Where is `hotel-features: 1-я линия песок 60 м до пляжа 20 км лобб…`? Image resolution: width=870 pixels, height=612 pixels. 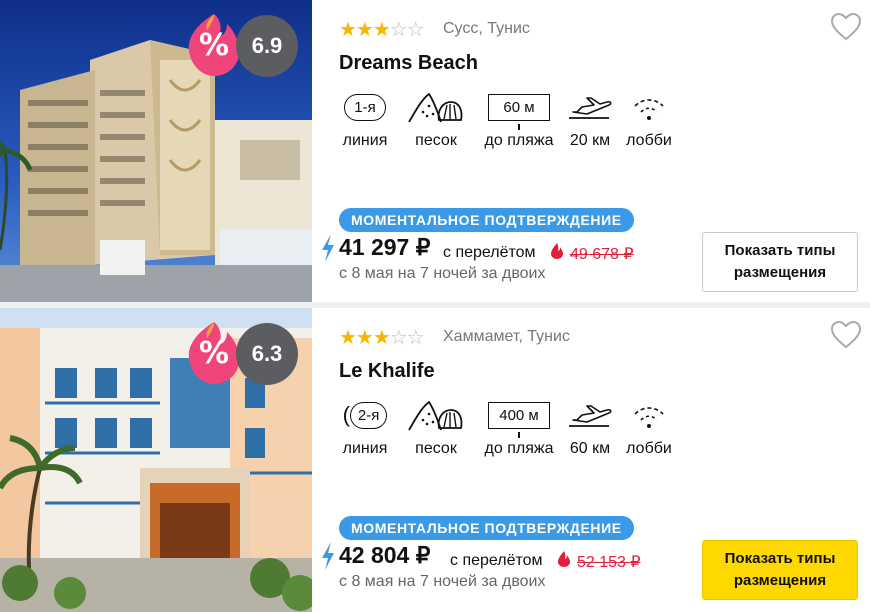 hotel-features: 1-я линия песок 60 м до пляжа 20 км лобб… is located at coordinates (569, 125).